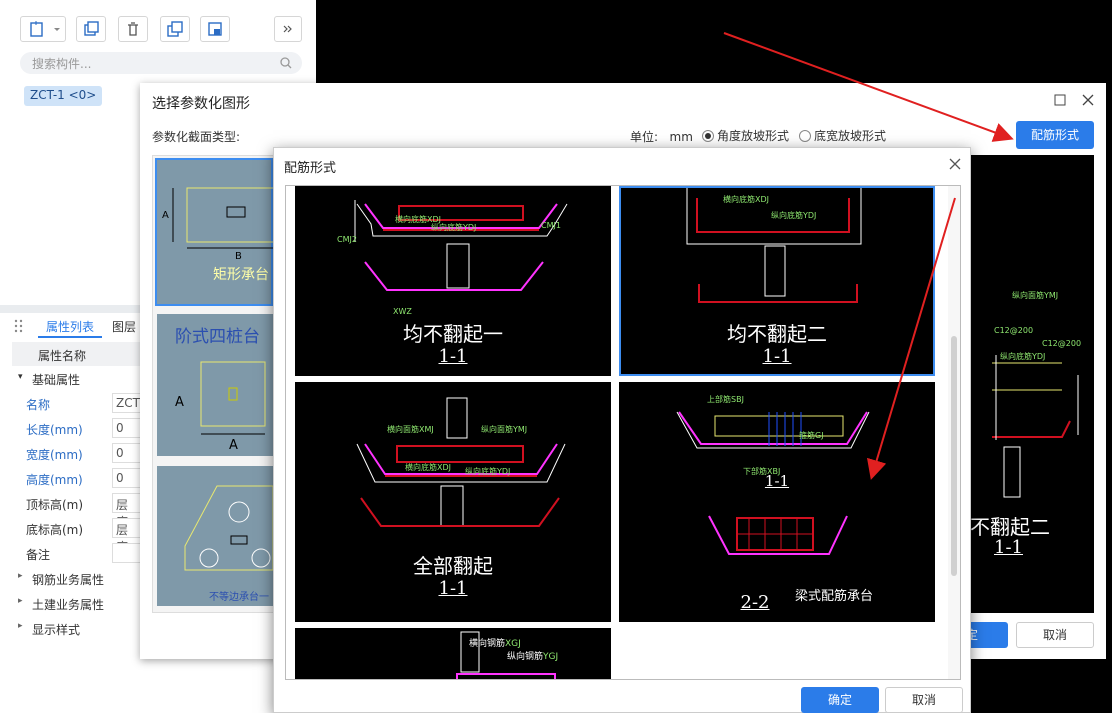 The image size is (1112, 713). I want to click on option-beam-rebar: 上部筋SBJ 下部筋XBJ 箍筋GJ 1-1 2-2 梁式配筋承台, so click(777, 502).